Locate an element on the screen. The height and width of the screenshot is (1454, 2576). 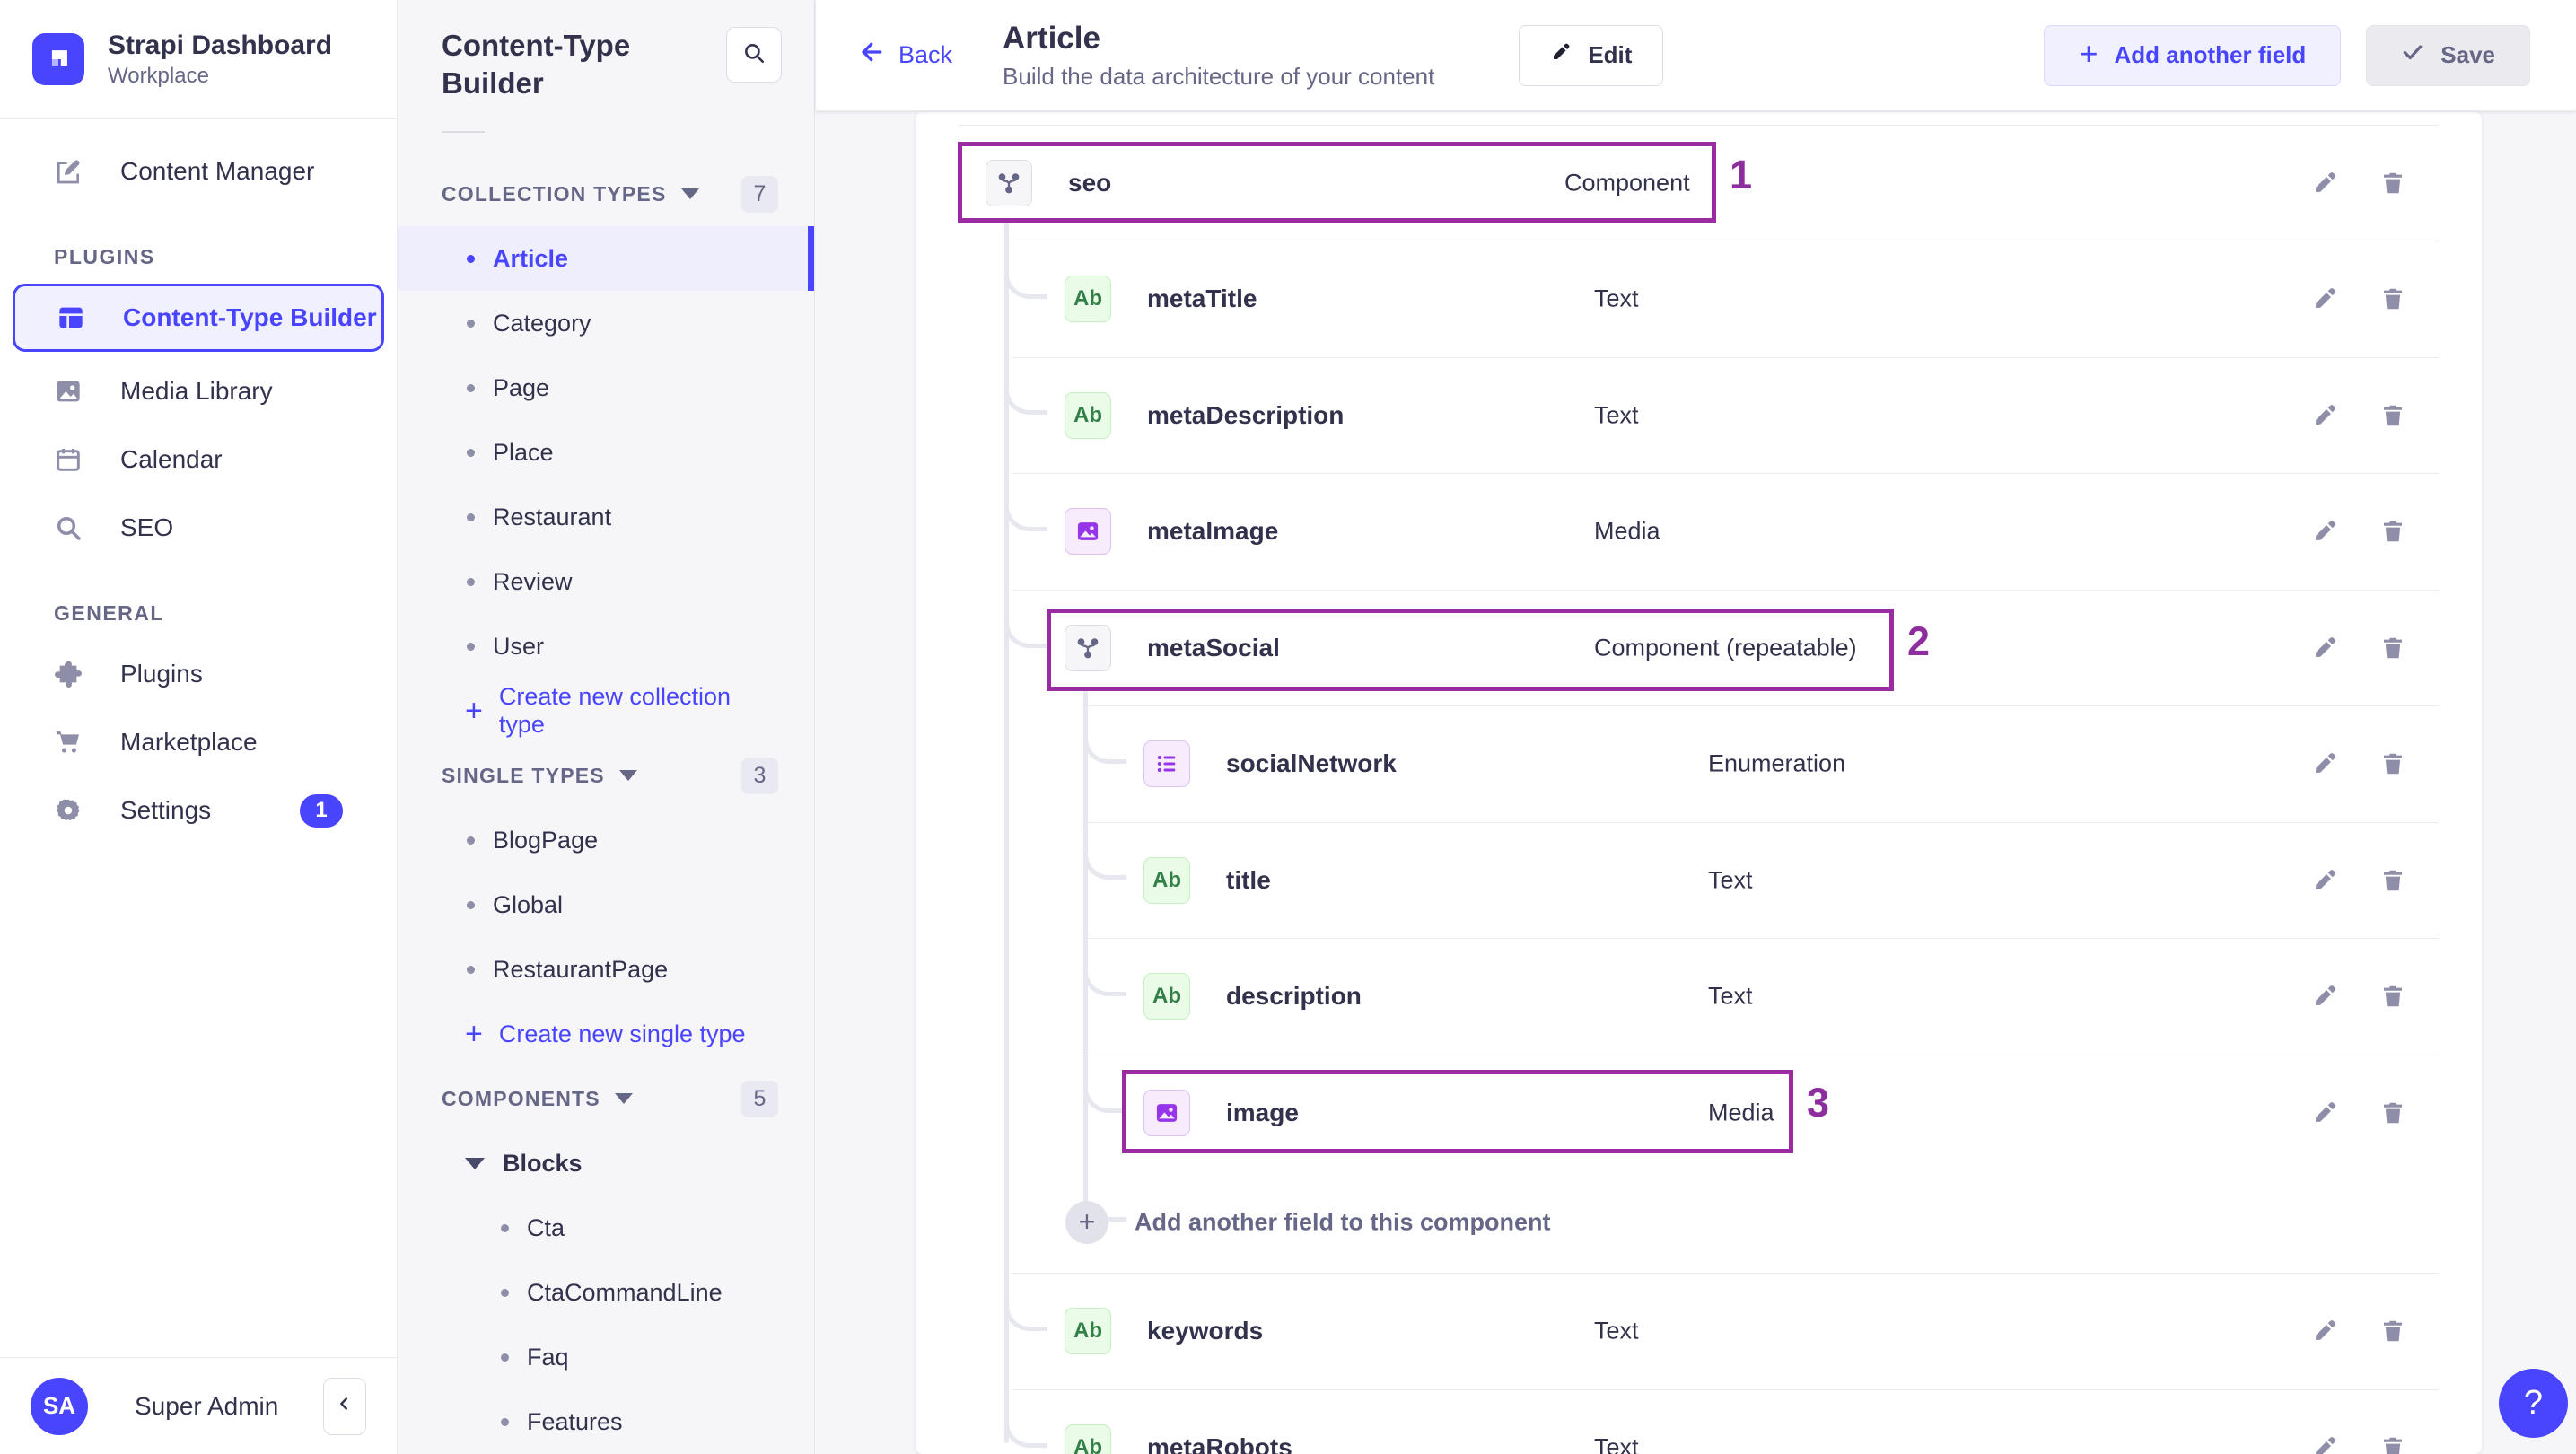
type-item-article: Article is located at coordinates (606, 258).